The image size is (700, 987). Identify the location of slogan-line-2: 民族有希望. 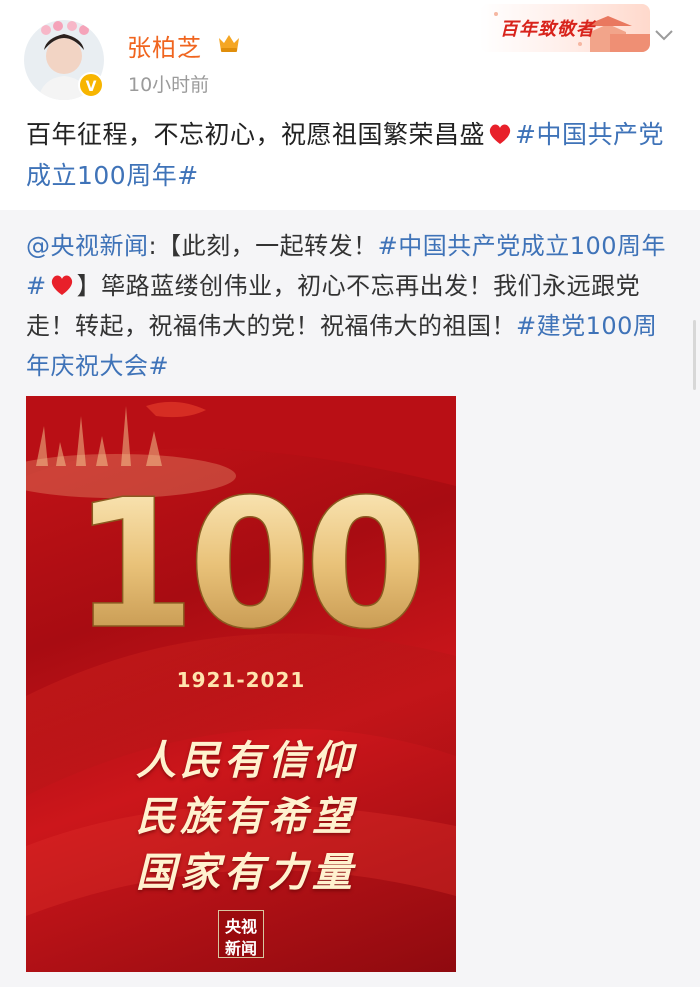
(246, 817).